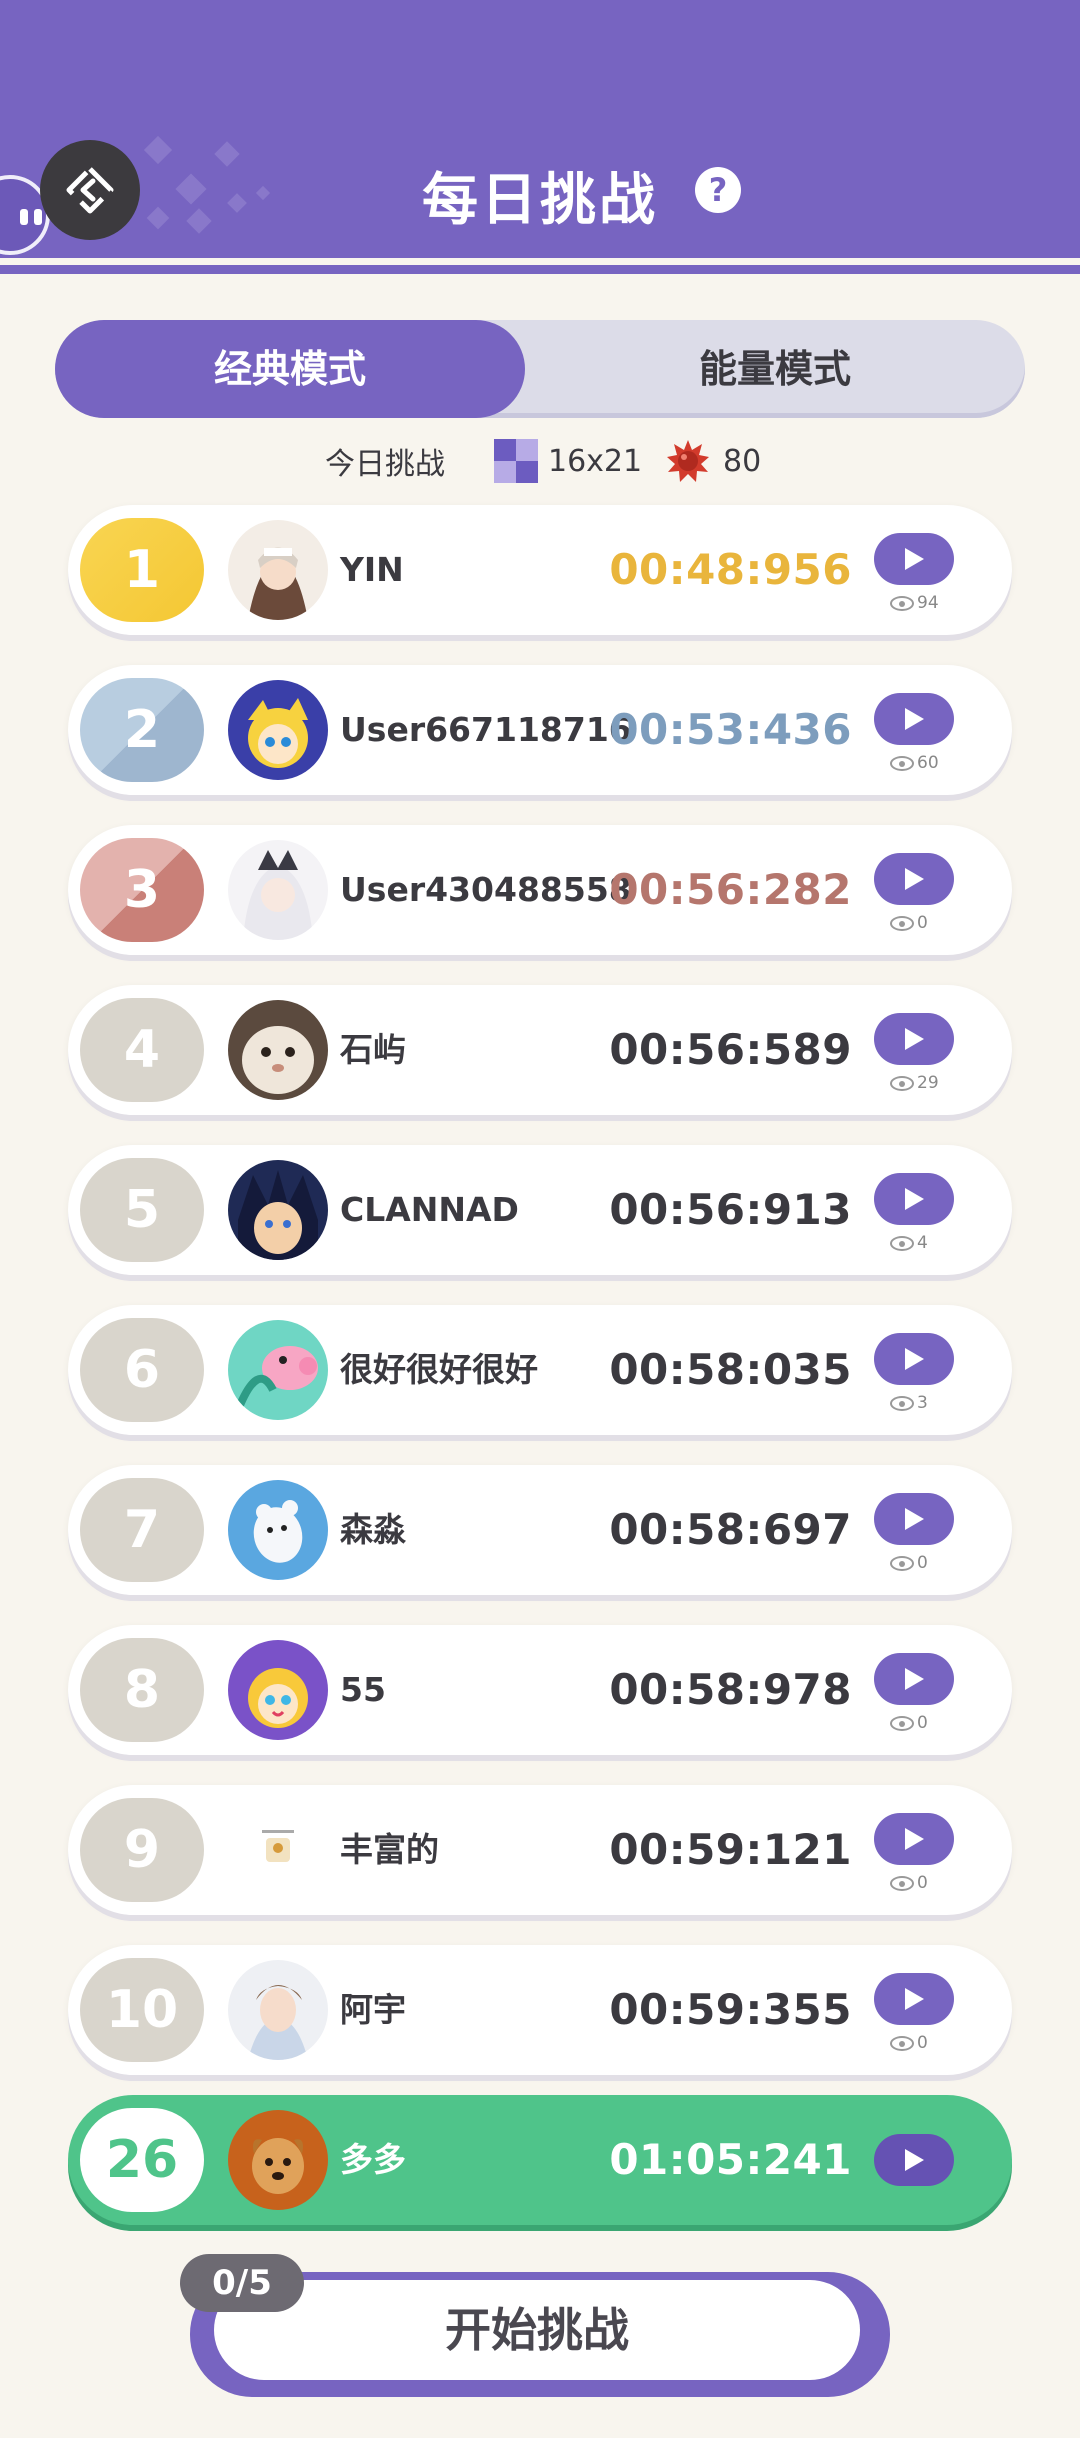  I want to click on my-rank-row: 26 多多 01:05:241, so click(540, 2160).